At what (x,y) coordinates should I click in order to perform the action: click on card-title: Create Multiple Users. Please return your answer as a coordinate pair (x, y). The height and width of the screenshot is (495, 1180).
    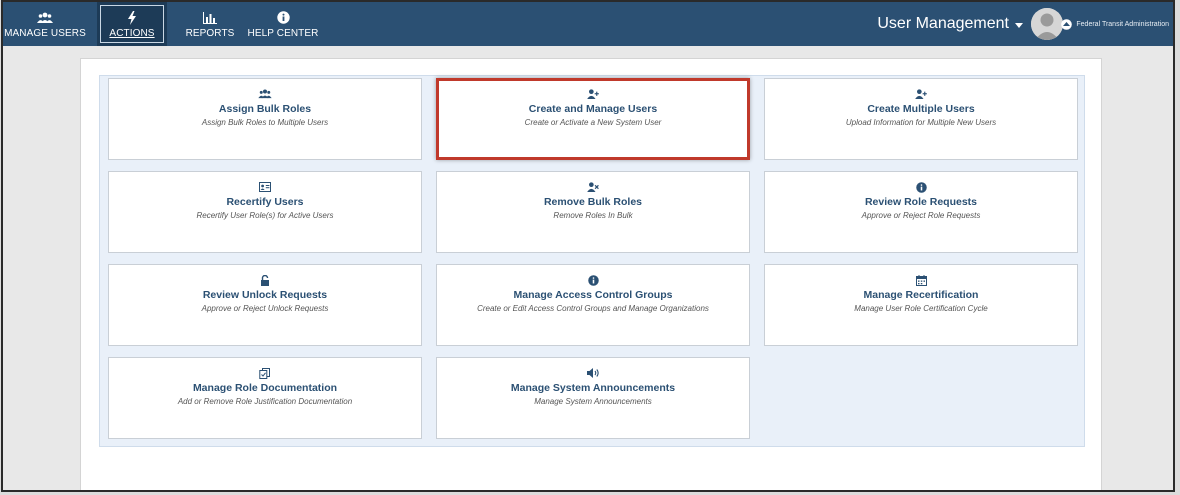
    Looking at the image, I should click on (921, 109).